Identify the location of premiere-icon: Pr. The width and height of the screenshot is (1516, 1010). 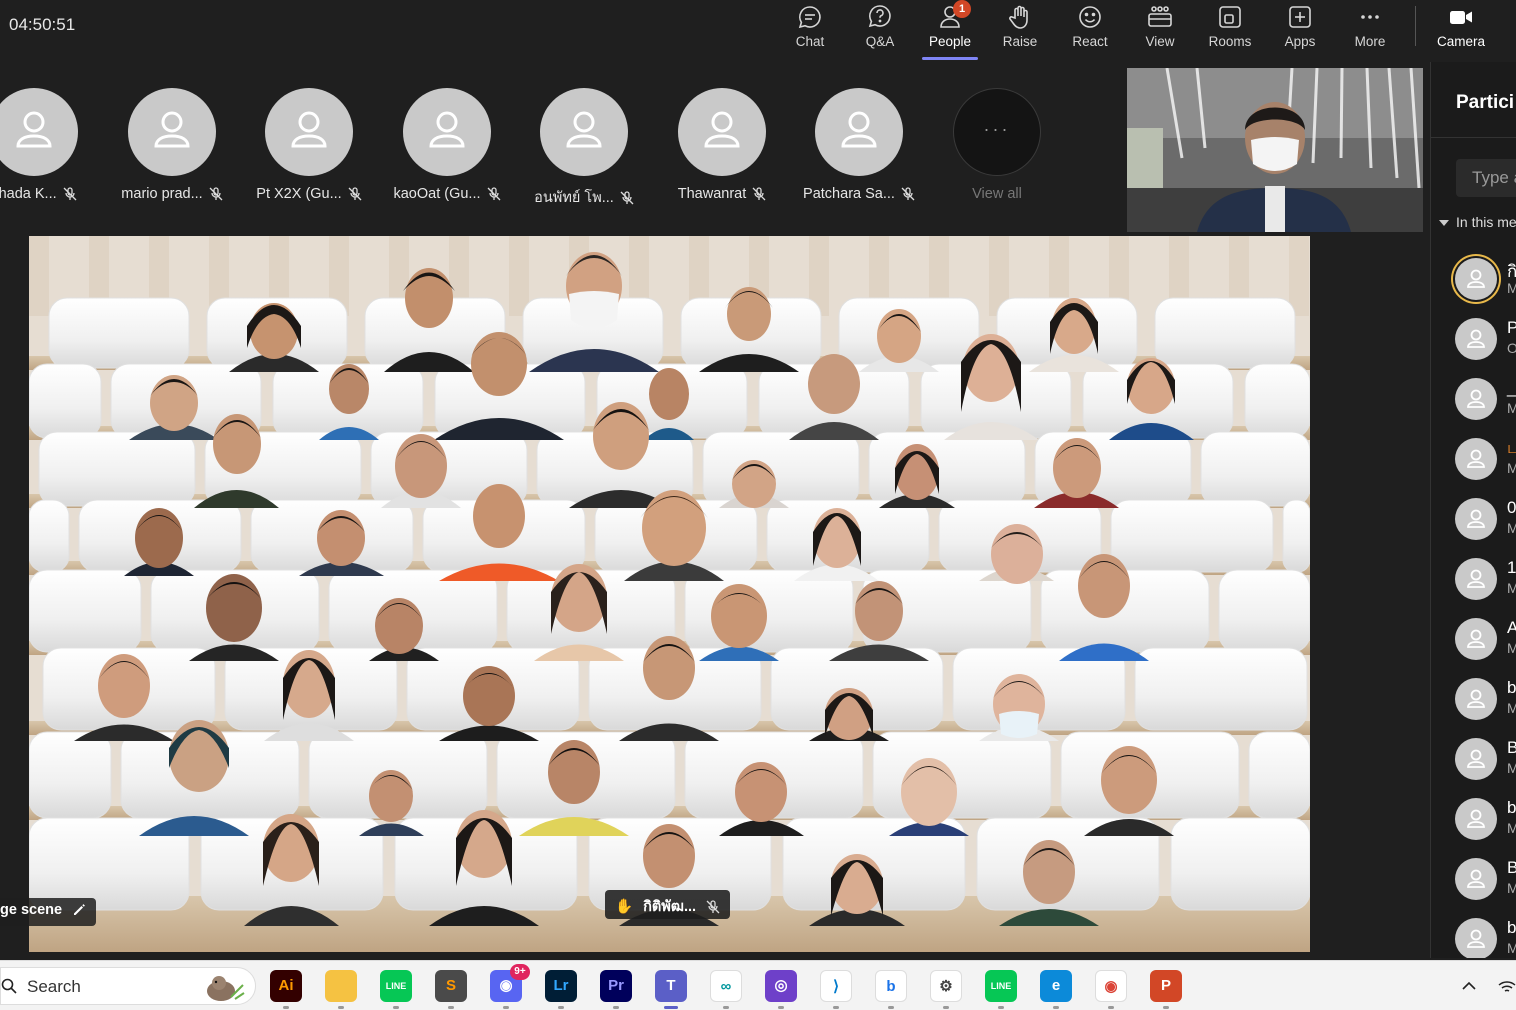
(616, 986).